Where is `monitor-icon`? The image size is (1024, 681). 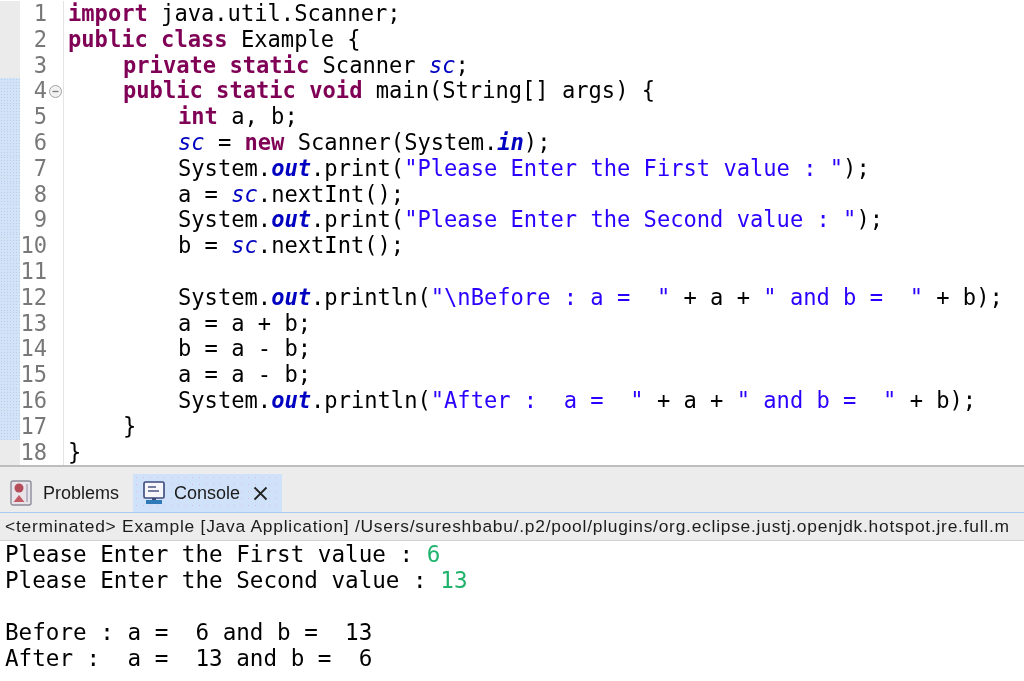
monitor-icon is located at coordinates (154, 493).